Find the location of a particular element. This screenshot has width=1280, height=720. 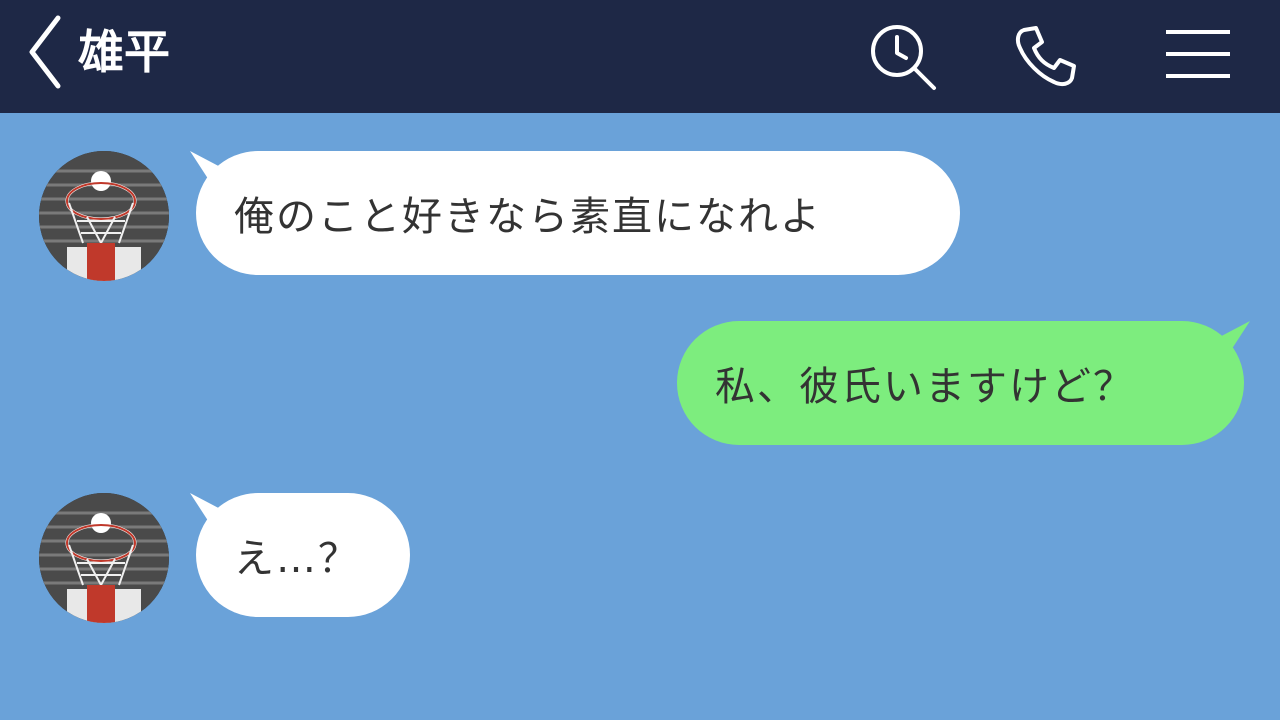

chevron-left-icon is located at coordinates (47, 52).